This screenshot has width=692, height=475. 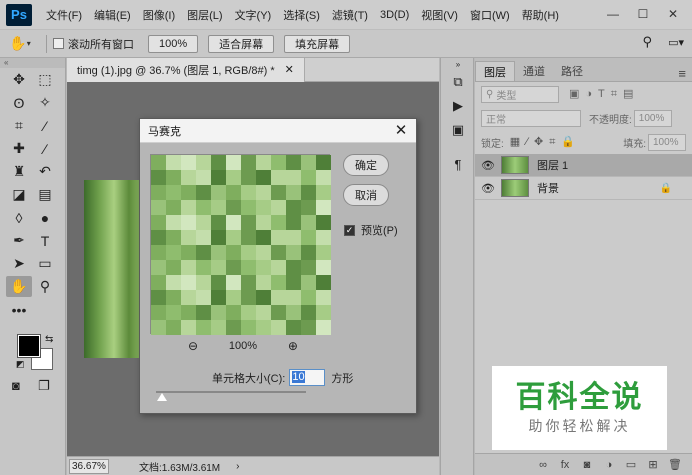 I want to click on menu-layer: 图层(L), so click(x=204, y=15).